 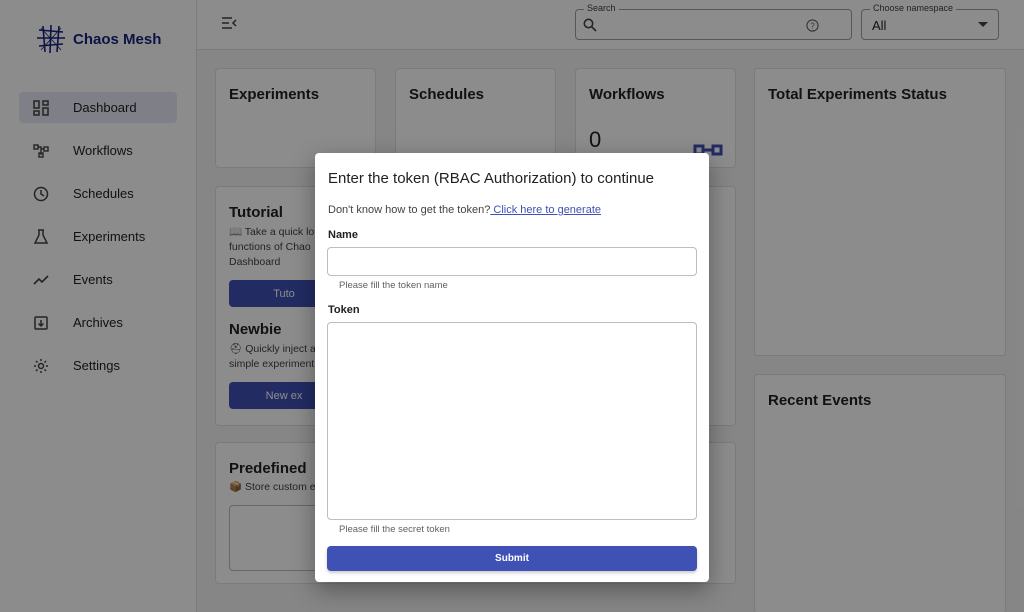 I want to click on token-label: Token, so click(x=344, y=310).